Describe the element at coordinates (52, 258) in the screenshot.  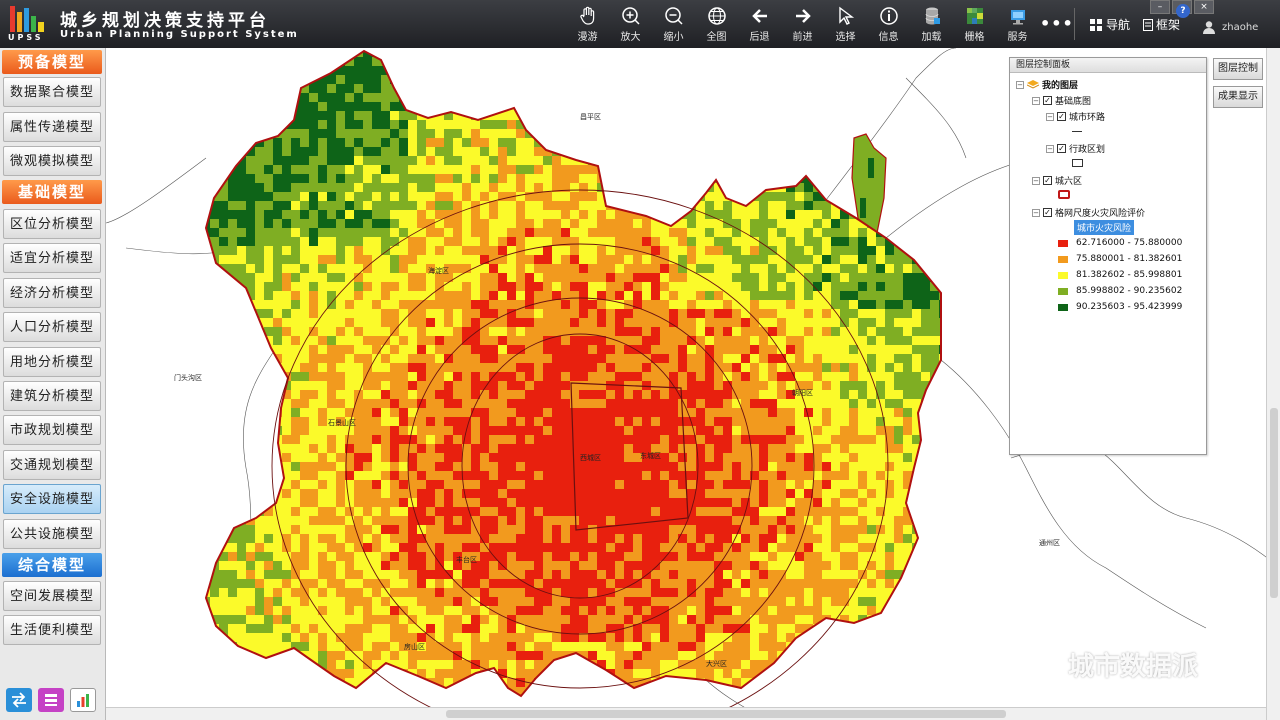
I see `model-suitability-analysis: 适宜分析模型` at that location.